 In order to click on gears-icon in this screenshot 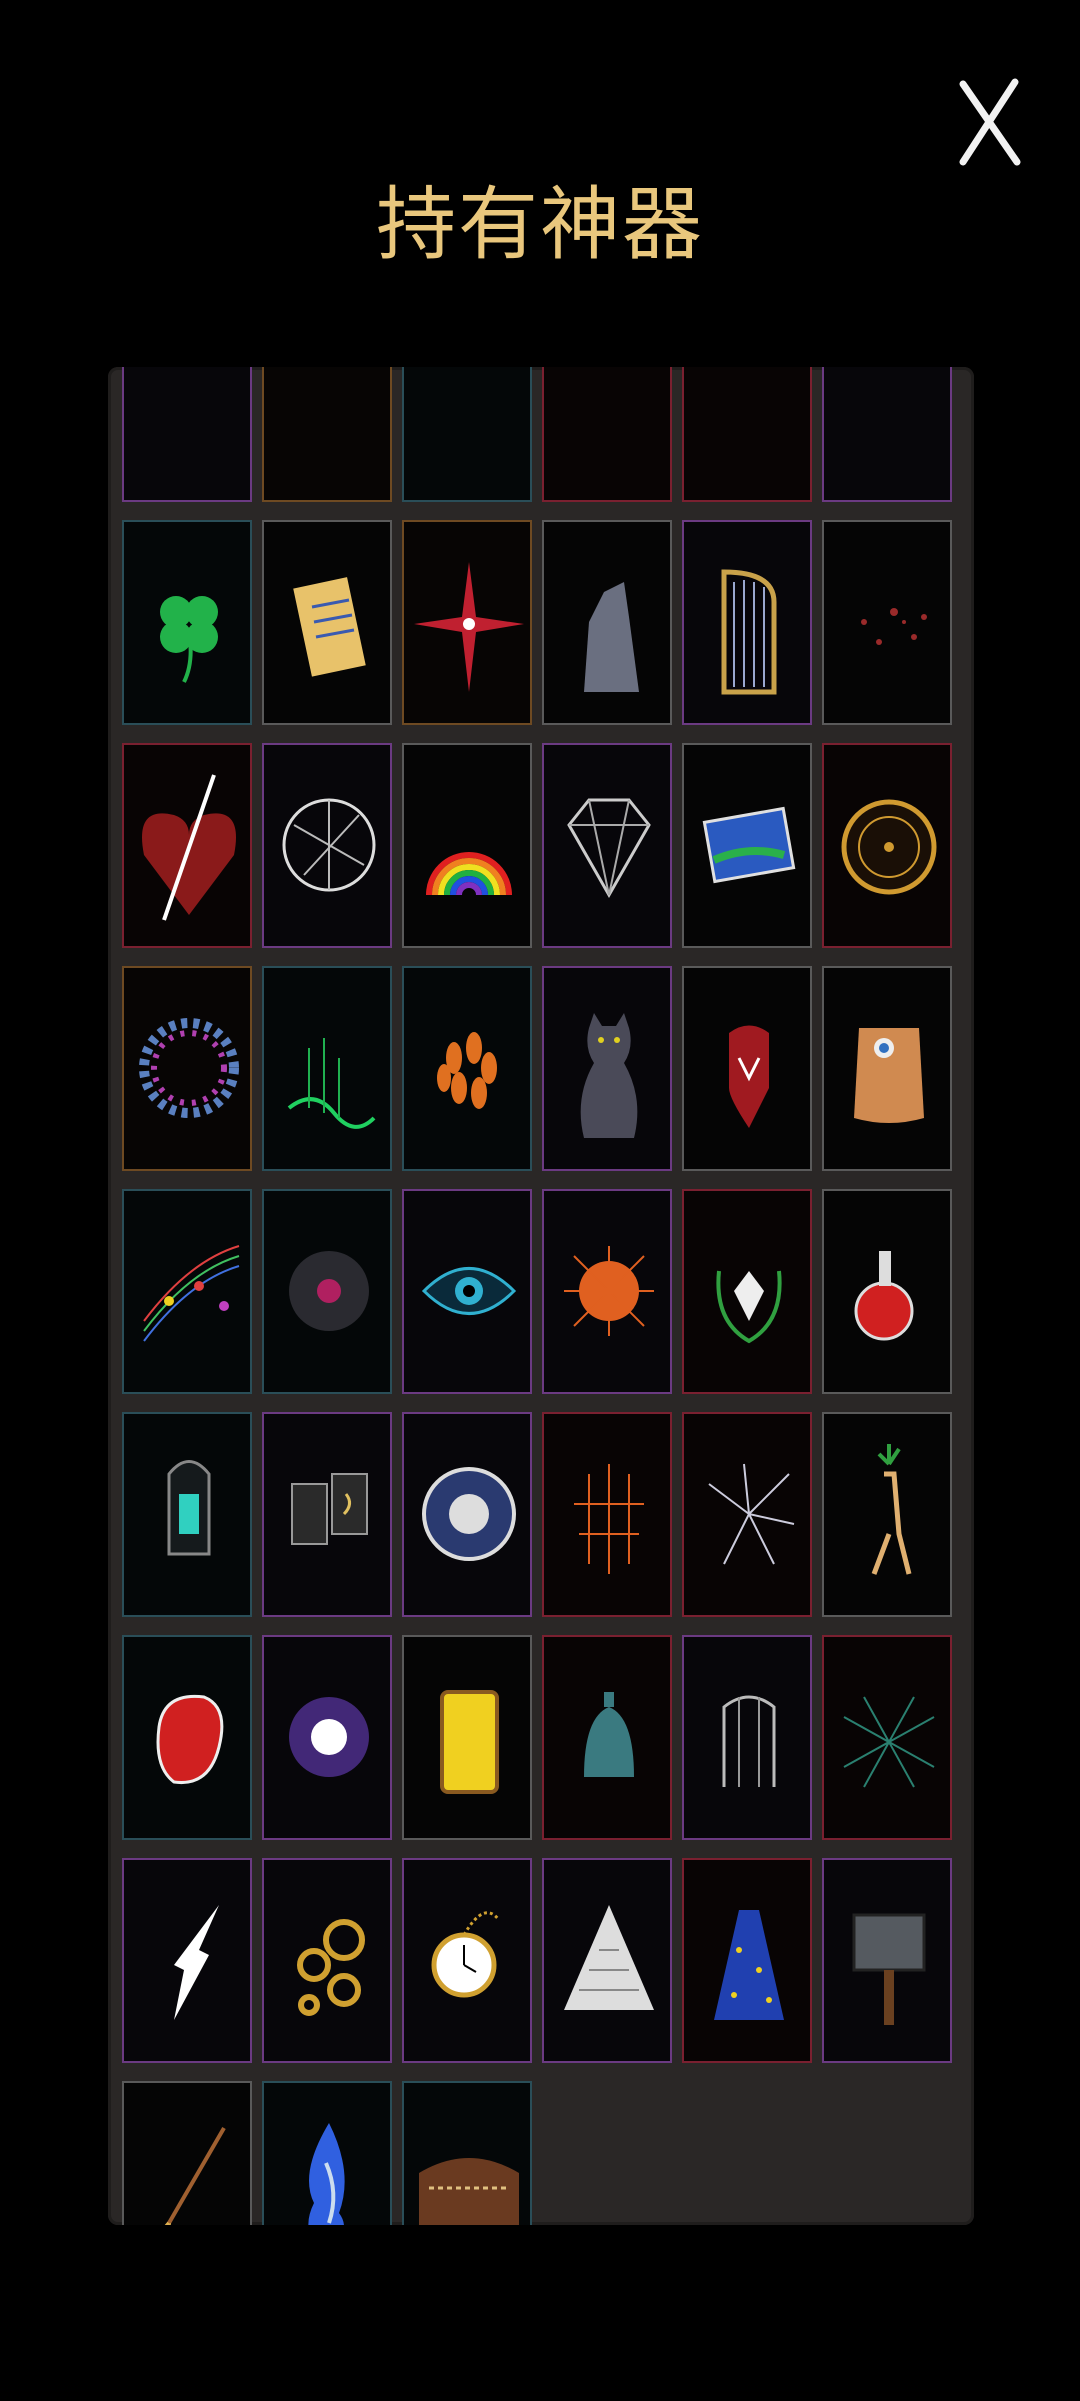, I will do `click(331, 1967)`.